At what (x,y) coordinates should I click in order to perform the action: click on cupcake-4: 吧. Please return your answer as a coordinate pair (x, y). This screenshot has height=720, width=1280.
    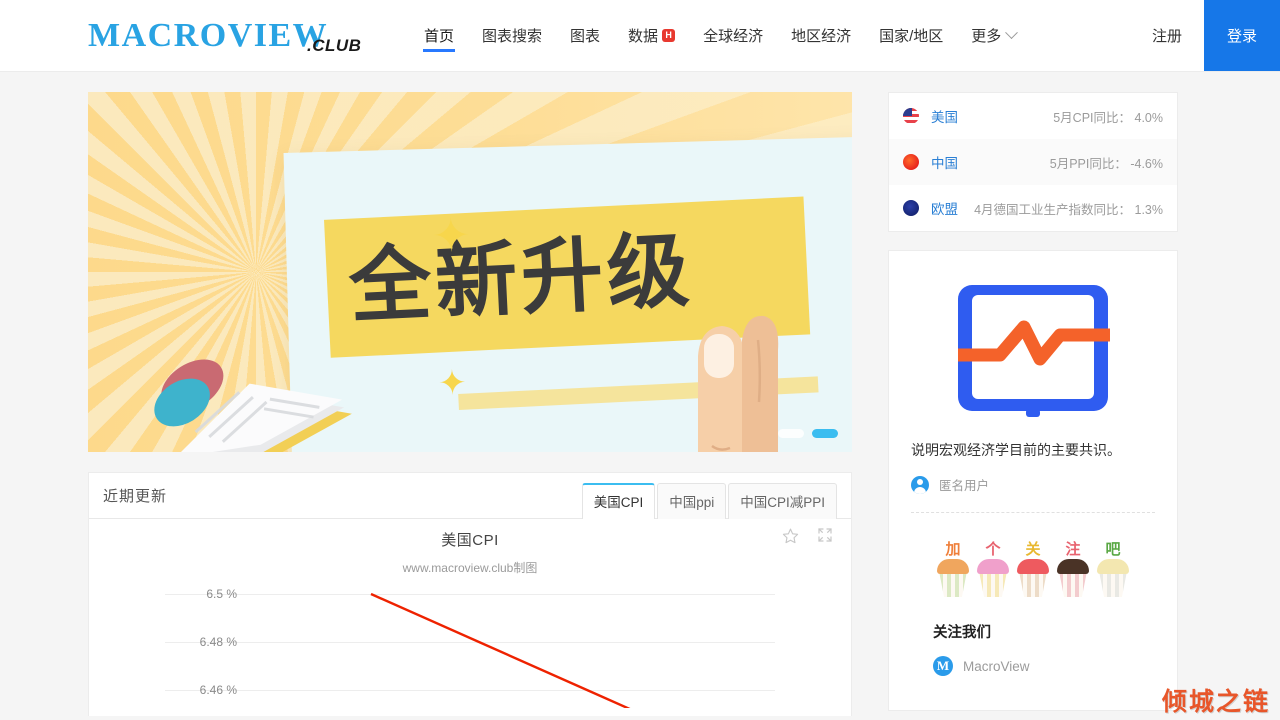
    Looking at the image, I should click on (1113, 570).